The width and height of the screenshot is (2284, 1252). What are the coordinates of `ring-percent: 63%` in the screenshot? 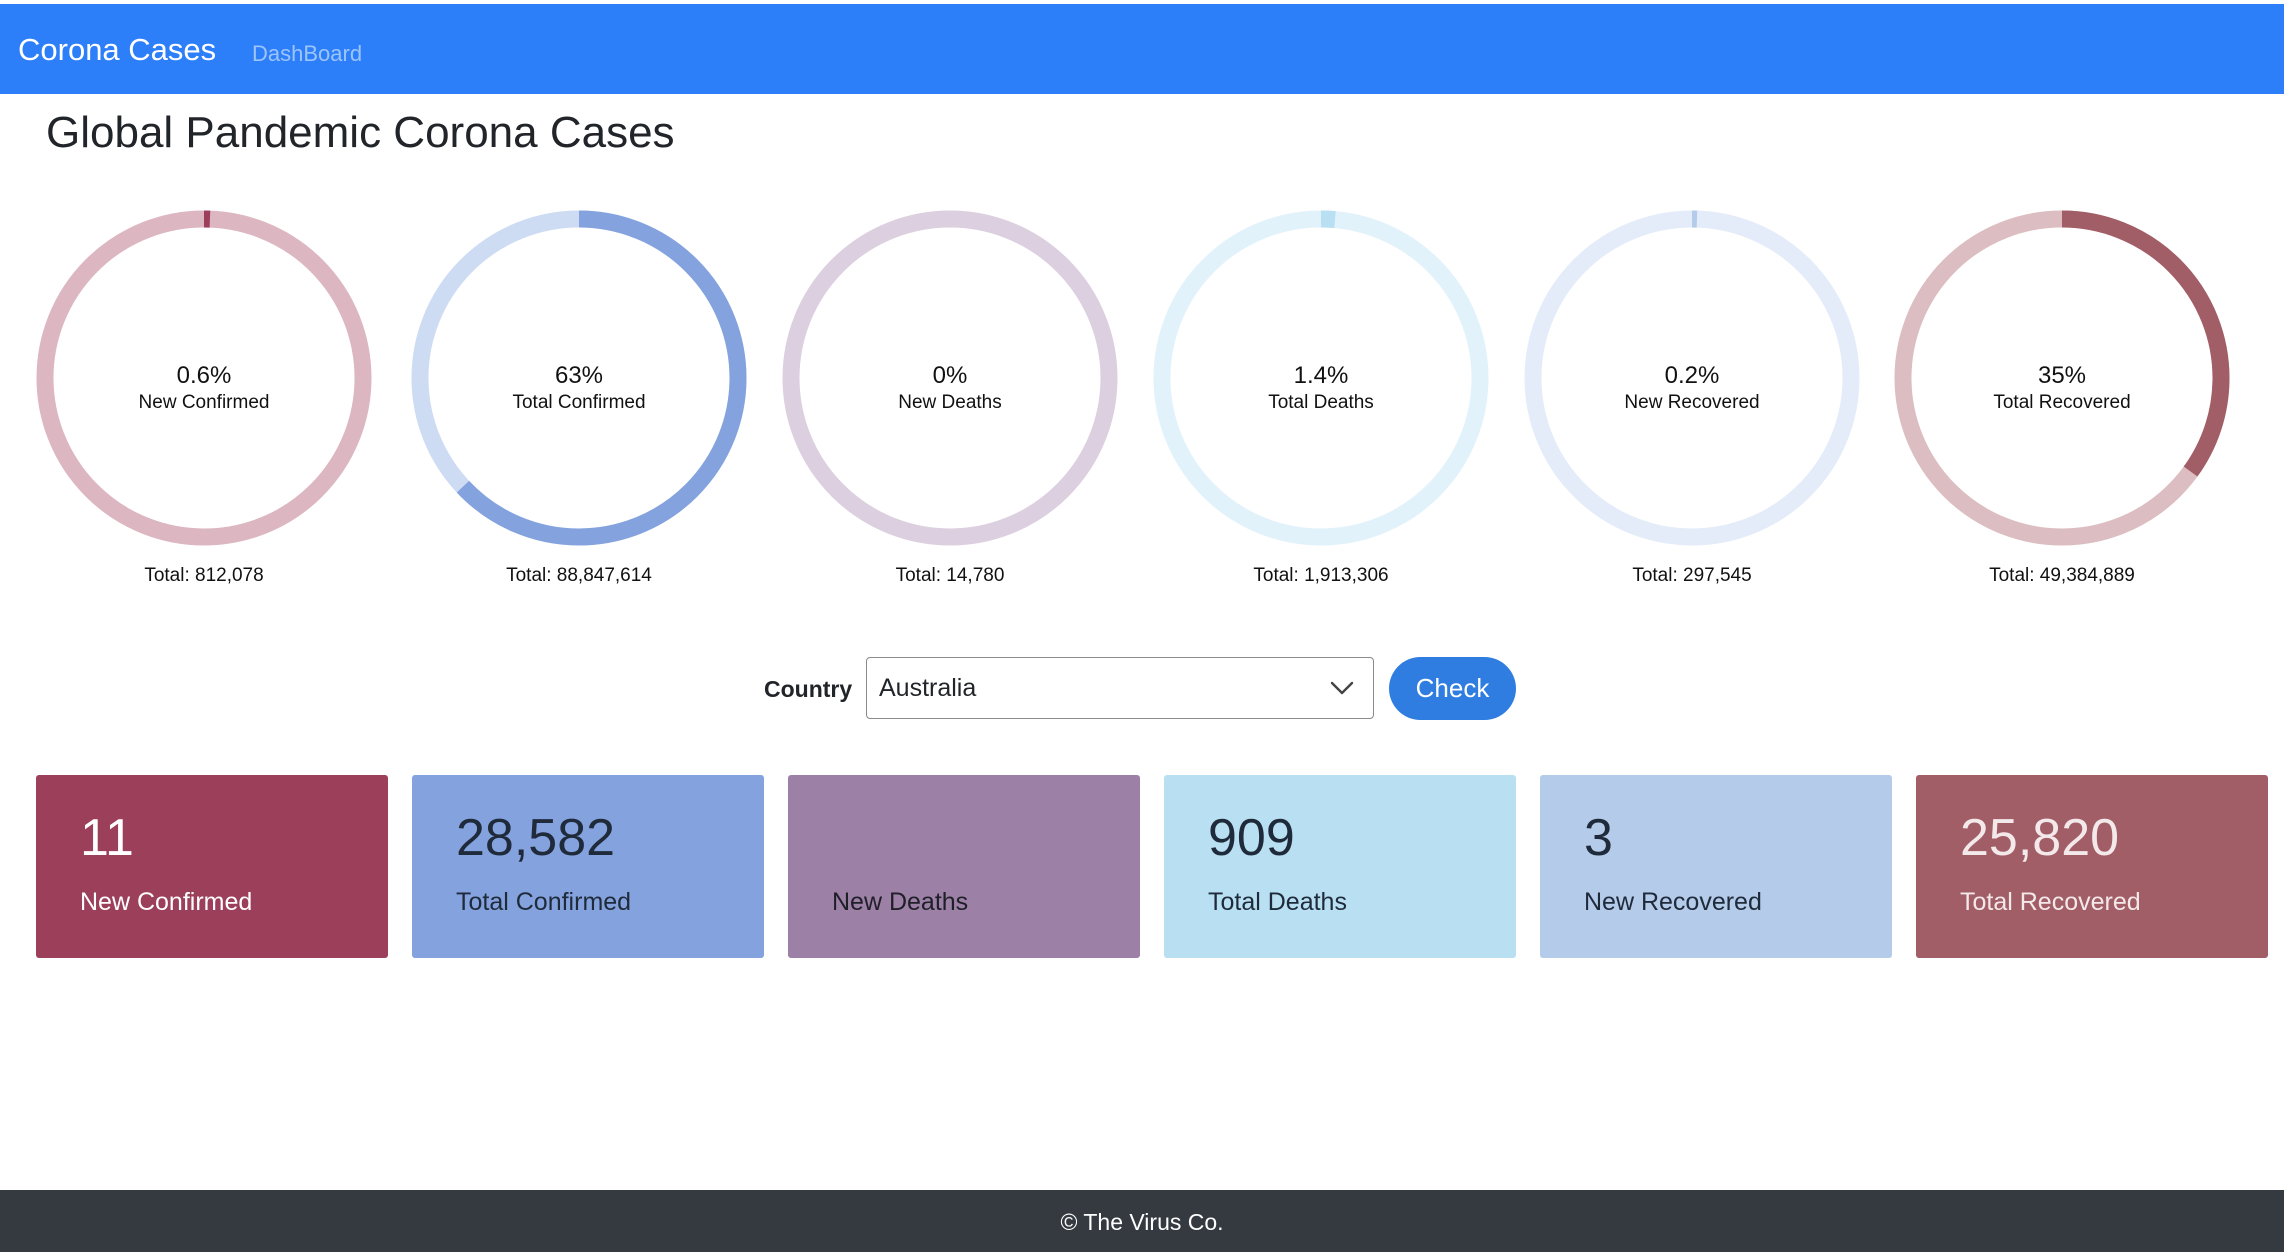 It's located at (579, 375).